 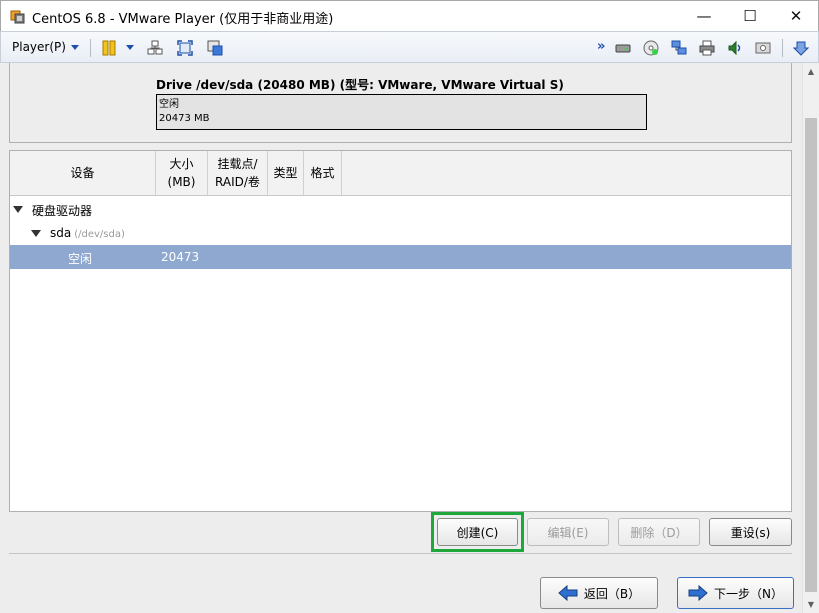 I want to click on arrow-left-icon, so click(x=568, y=593).